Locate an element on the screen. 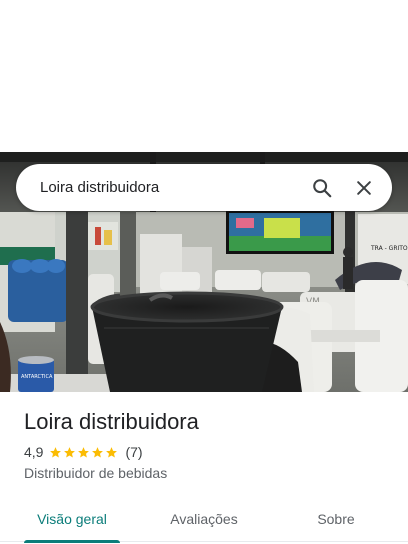 The image size is (408, 544). rating-row: 4,9 (7) is located at coordinates (83, 452).